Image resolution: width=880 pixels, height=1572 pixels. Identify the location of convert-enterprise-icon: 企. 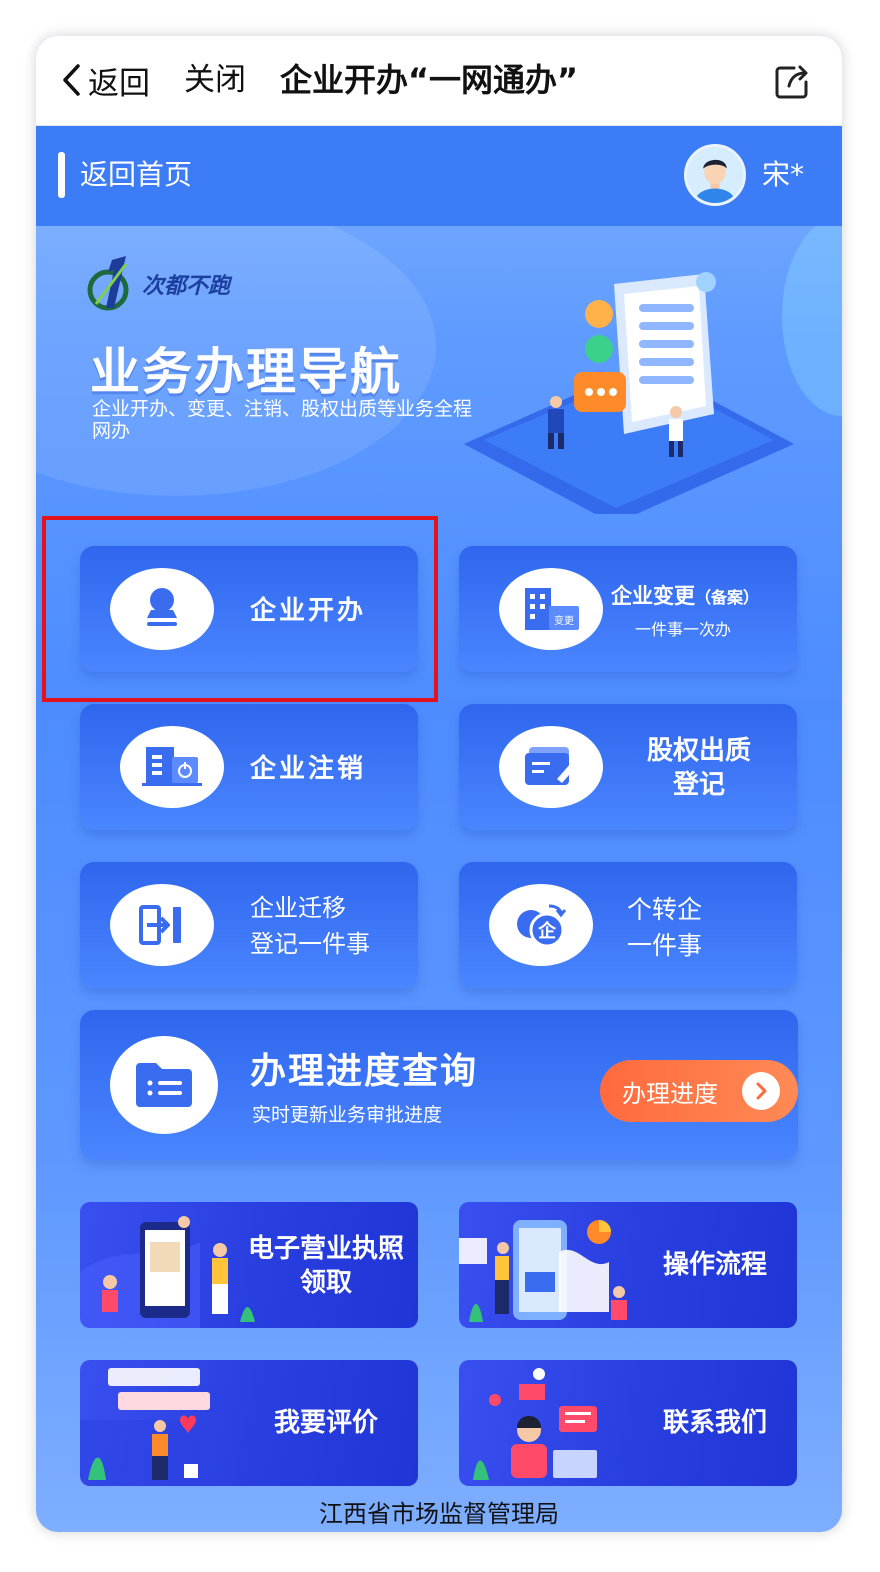
(542, 926).